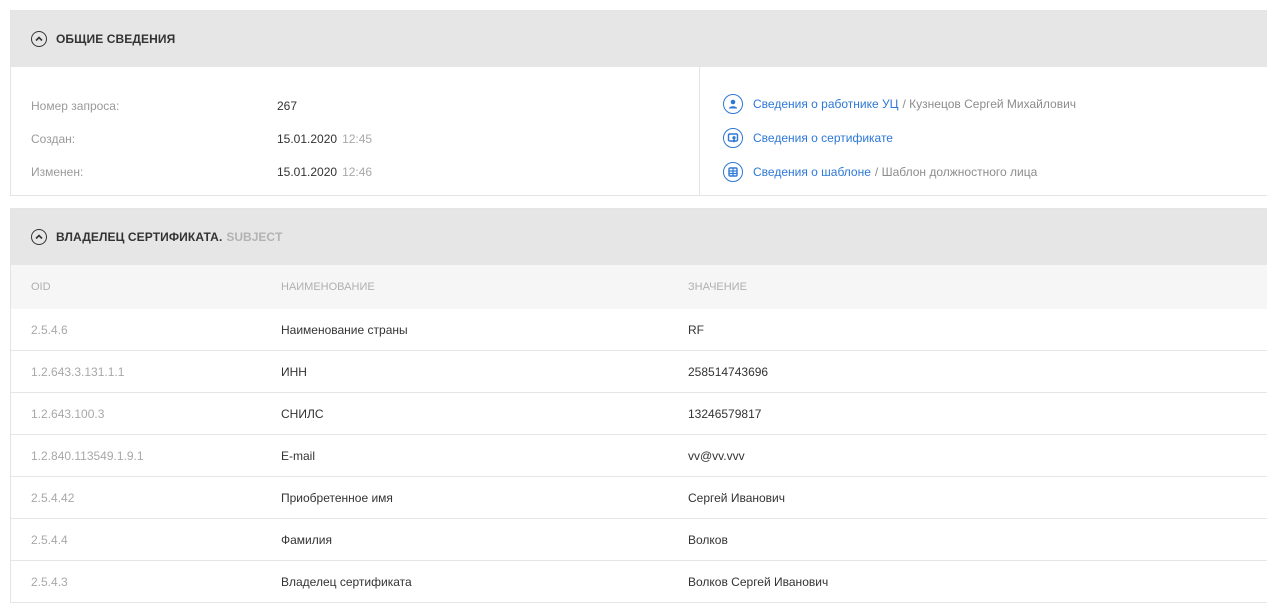 The image size is (1267, 603). Describe the element at coordinates (87, 455) in the screenshot. I see `row-oid: 1.2.840.113549.1.9.1` at that location.